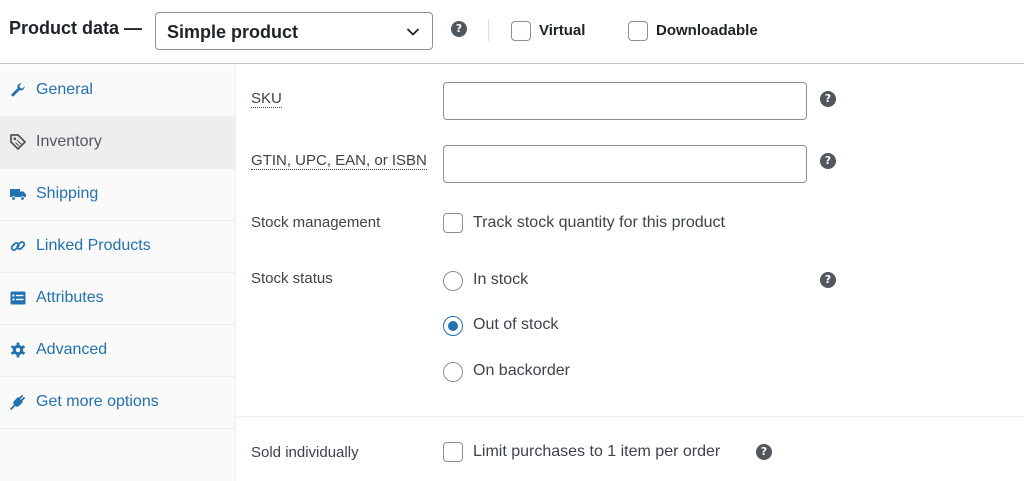  Describe the element at coordinates (599, 223) in the screenshot. I see `track-stock-label: Track stock quantity for this product` at that location.